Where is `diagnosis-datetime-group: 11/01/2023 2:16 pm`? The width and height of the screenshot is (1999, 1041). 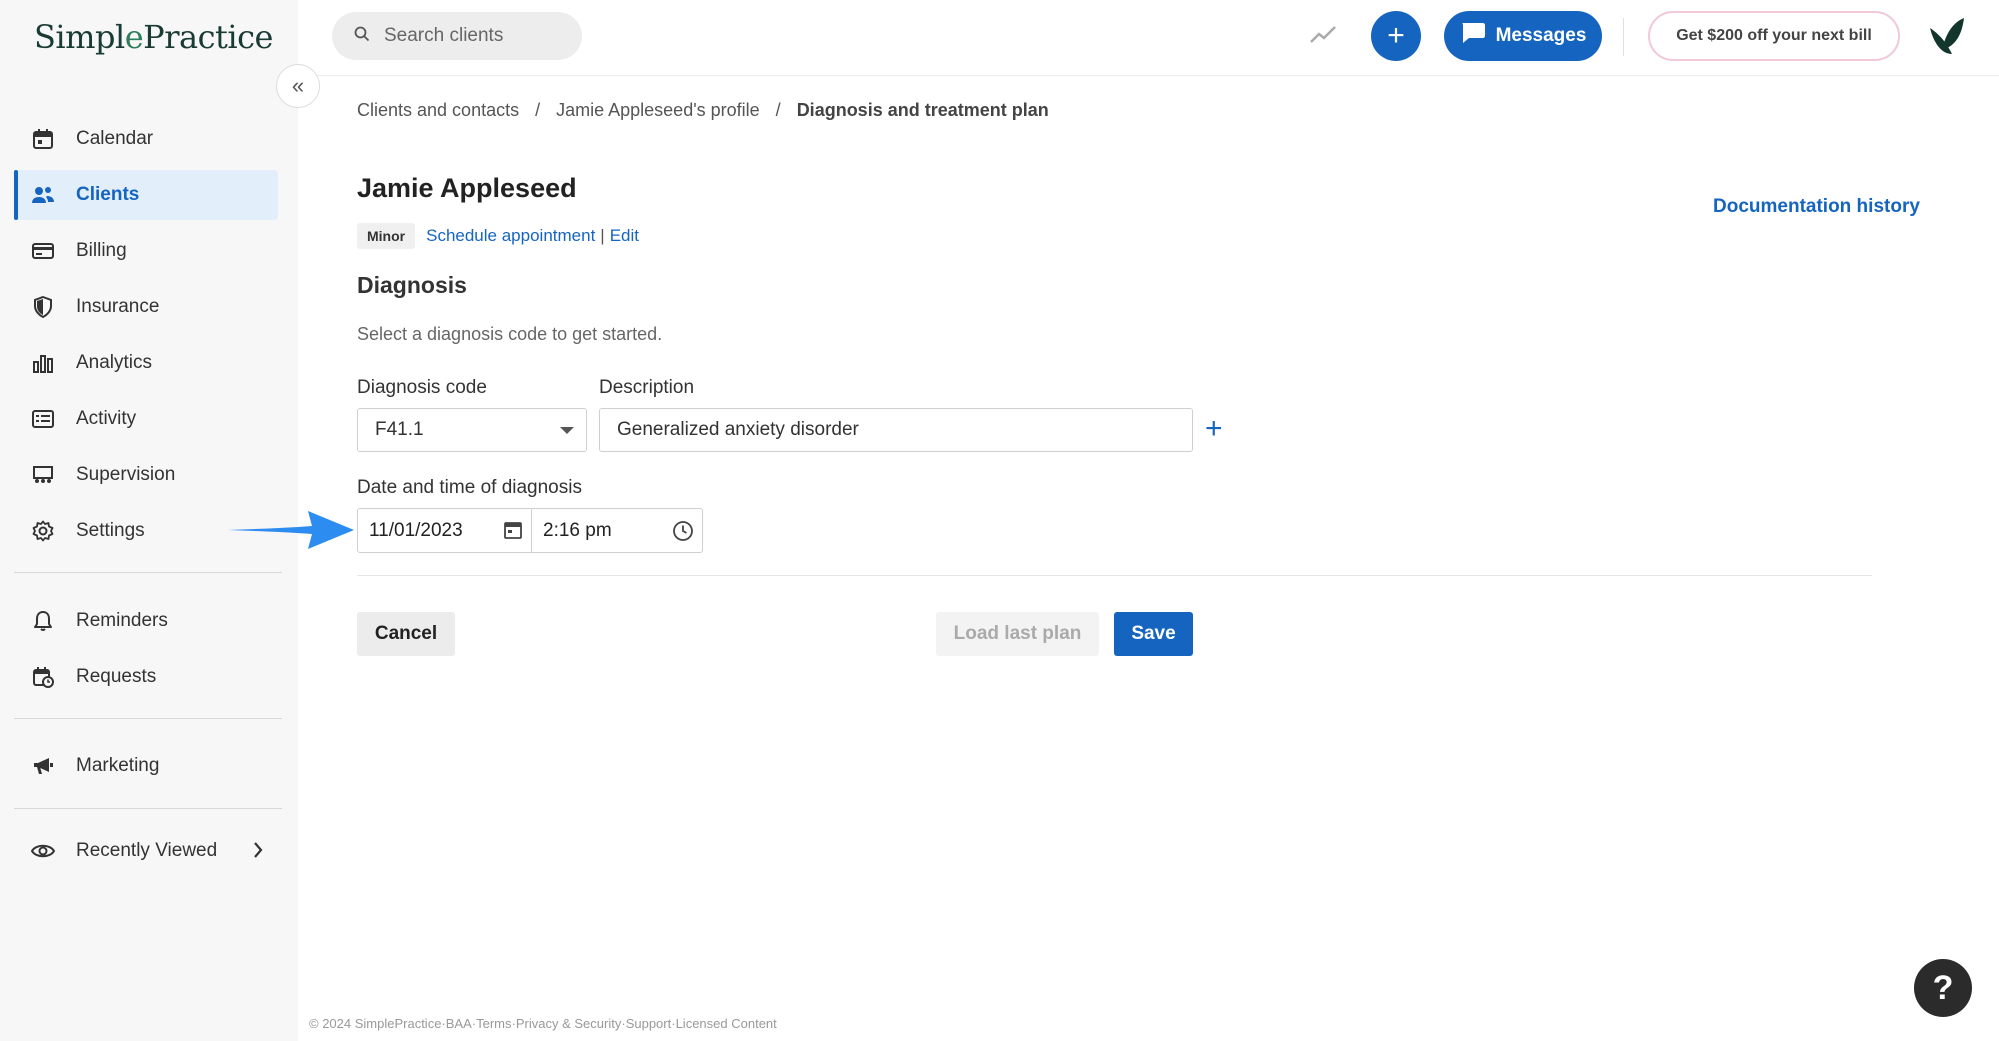 diagnosis-datetime-group: 11/01/2023 2:16 pm is located at coordinates (530, 530).